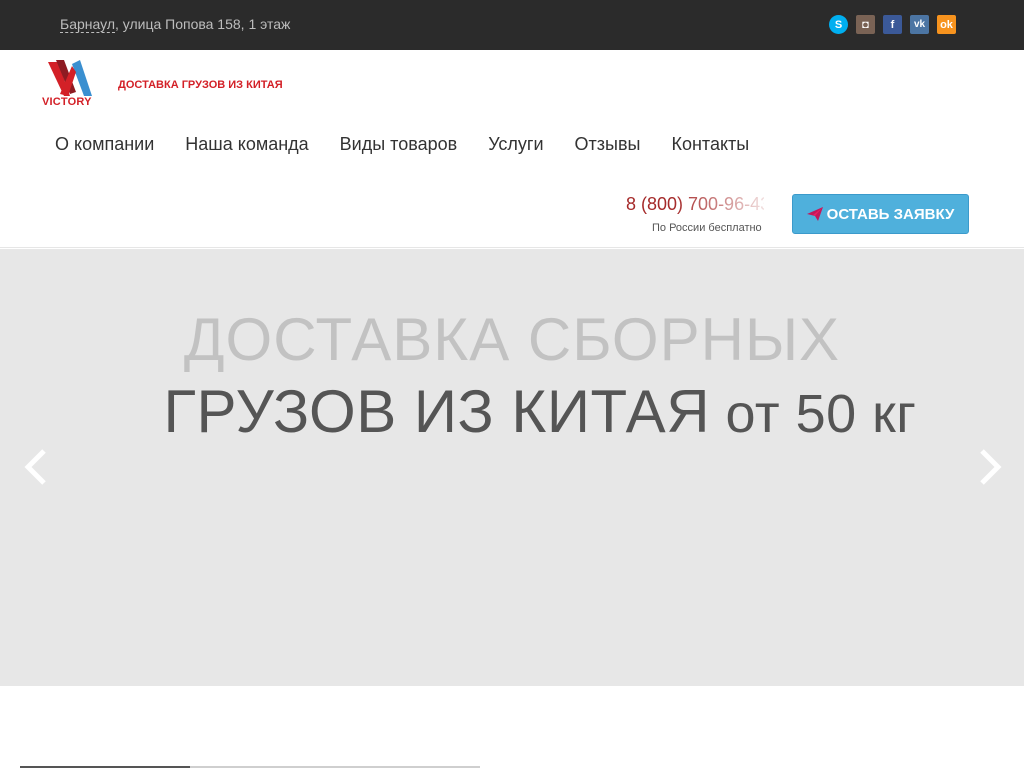 The width and height of the screenshot is (1024, 768). What do you see at coordinates (512, 339) in the screenshot?
I see `hero-title-line1: ДОСТАВКА СБОРНЫХ` at bounding box center [512, 339].